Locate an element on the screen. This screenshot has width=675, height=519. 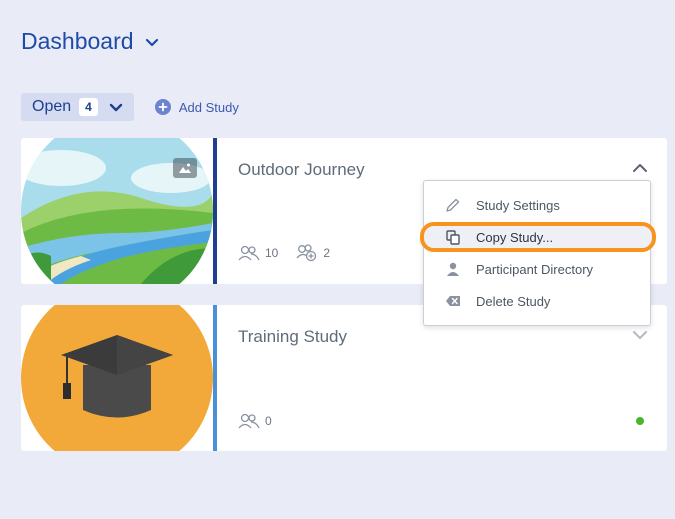
participants-count: 0 is located at coordinates (268, 421).